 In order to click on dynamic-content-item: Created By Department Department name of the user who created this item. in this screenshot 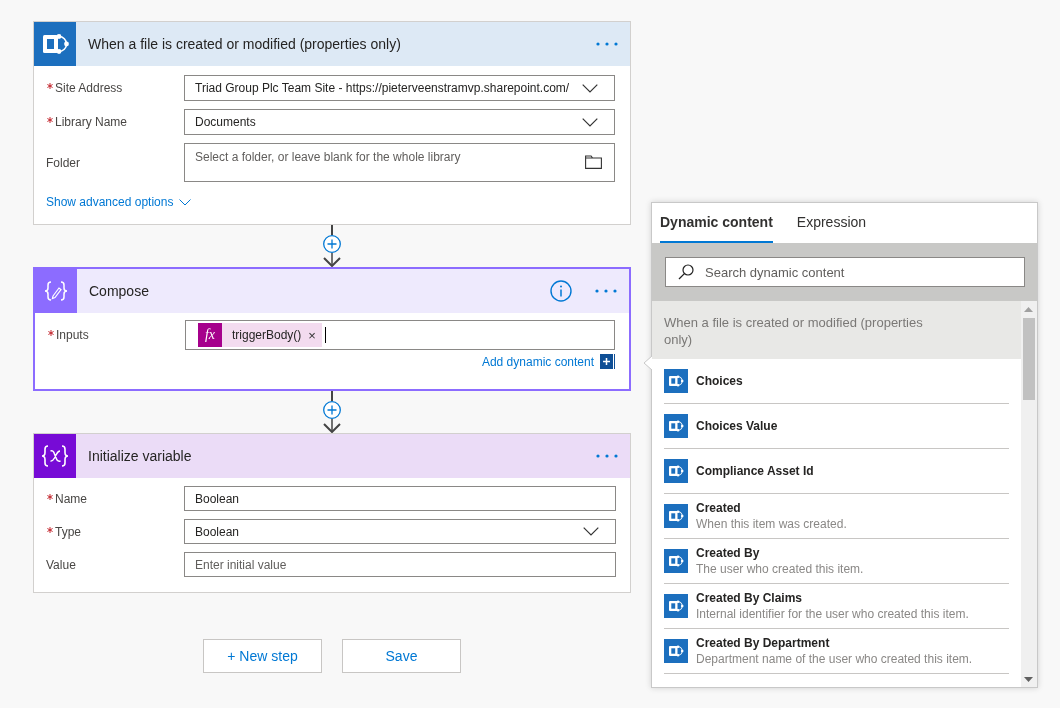, I will do `click(836, 651)`.